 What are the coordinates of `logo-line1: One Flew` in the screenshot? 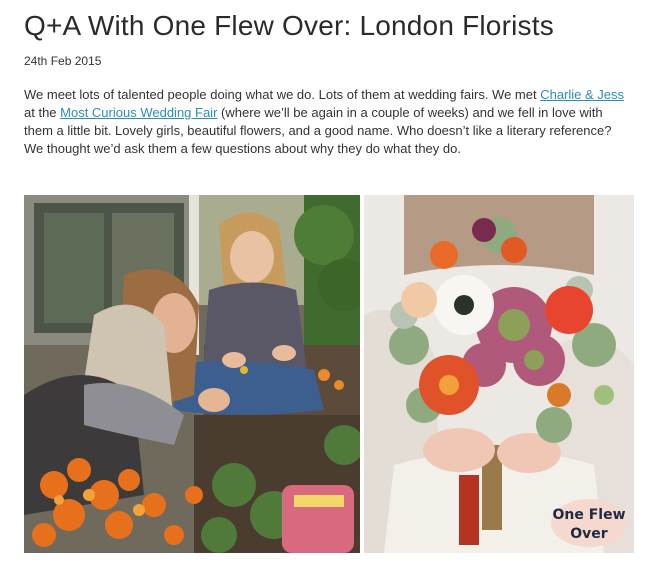 It's located at (588, 515).